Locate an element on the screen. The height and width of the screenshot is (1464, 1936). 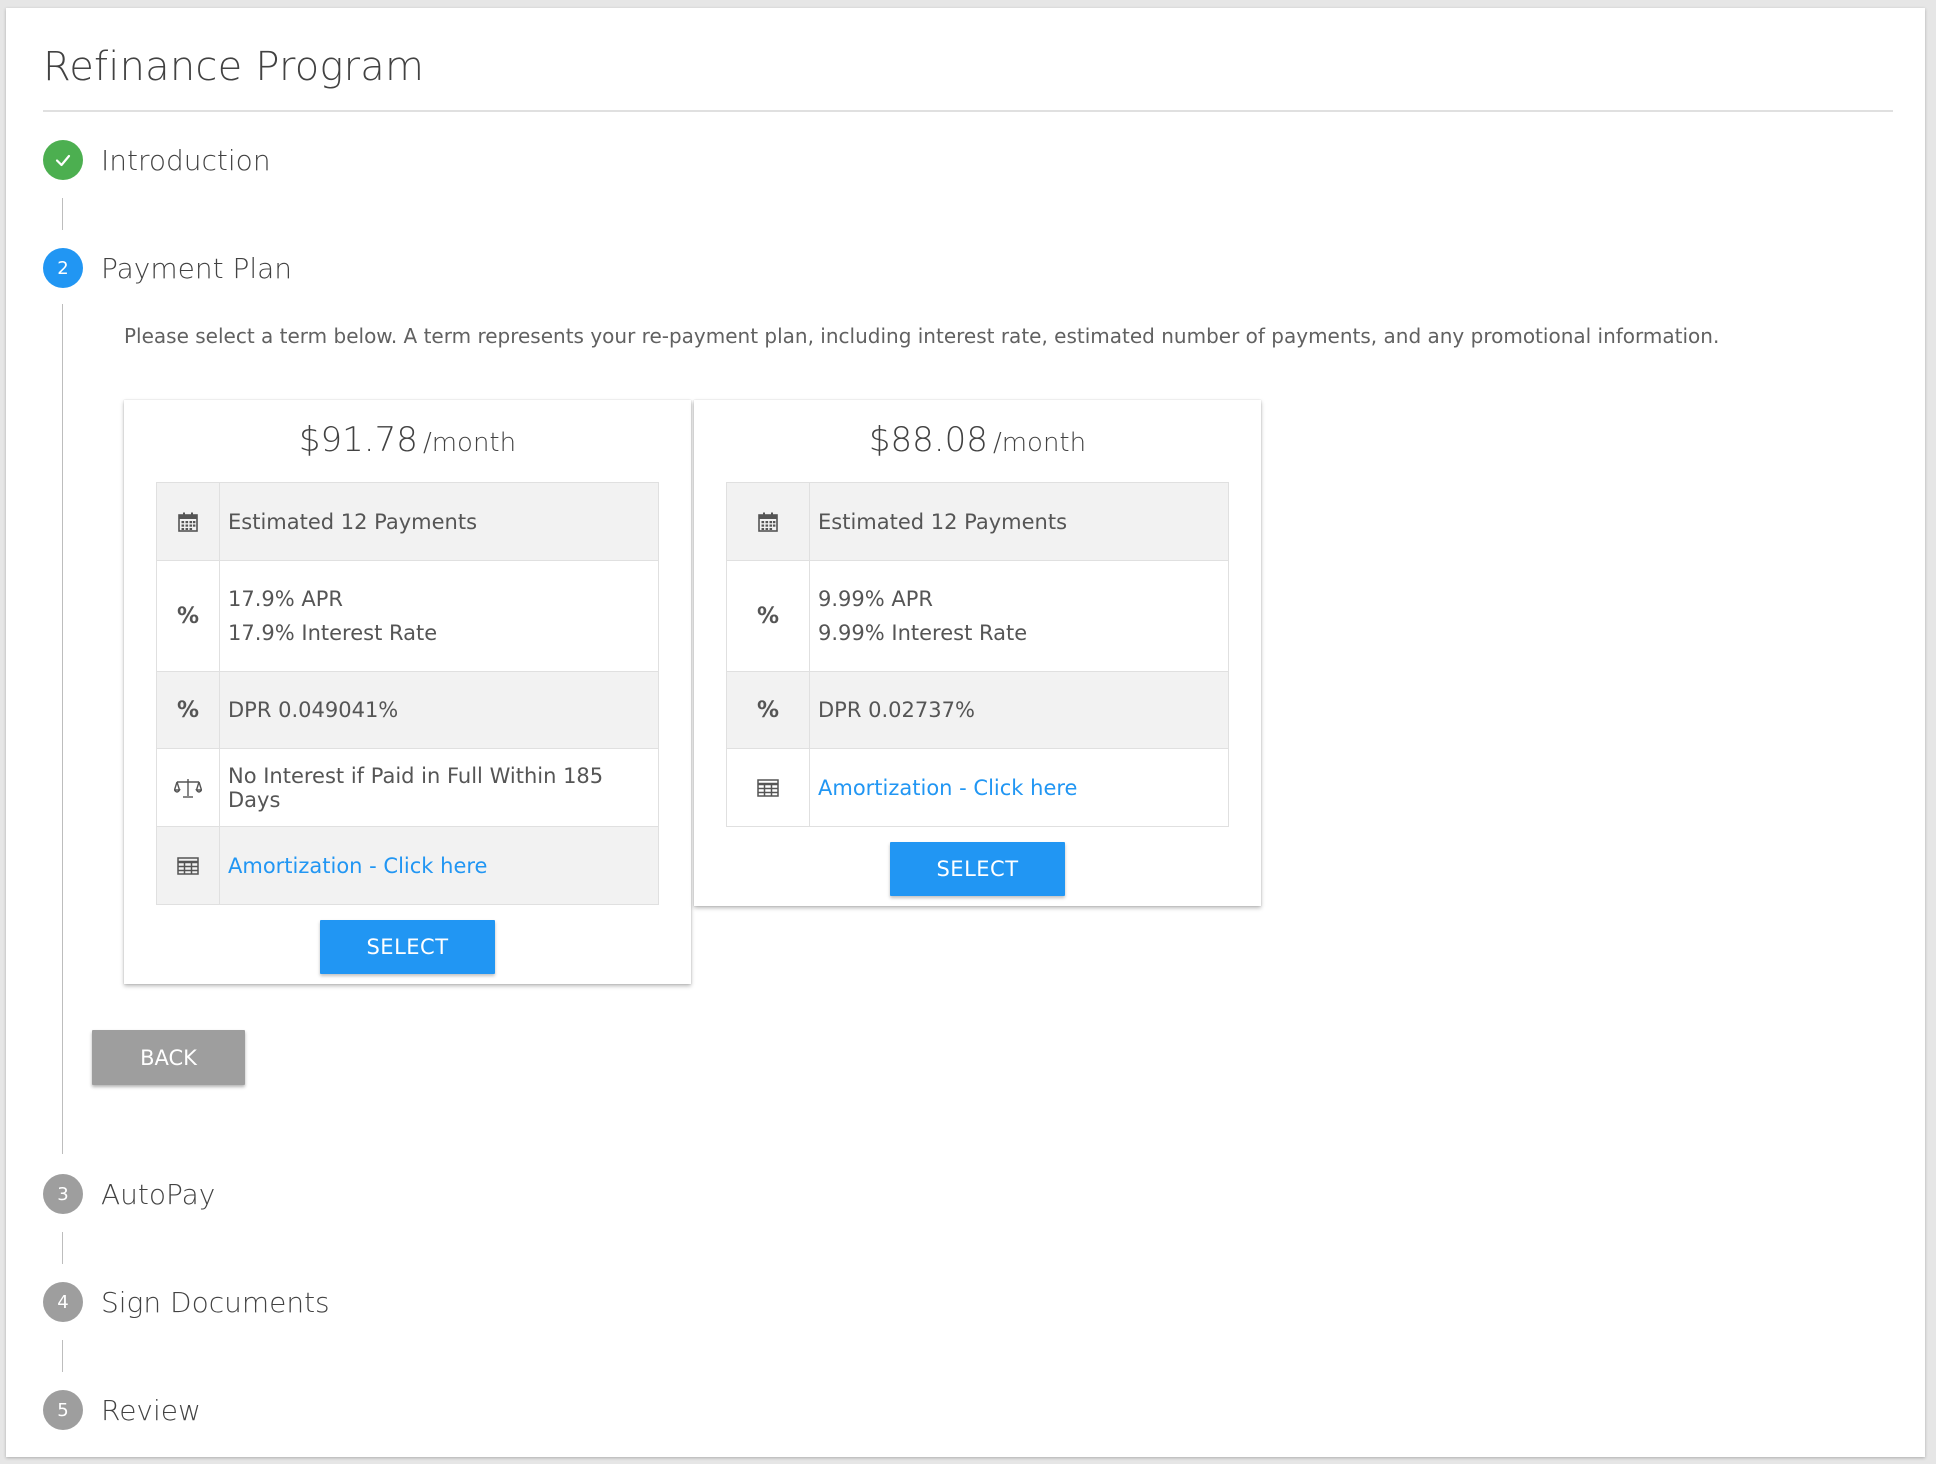
step-autopay: 3 AutoPay is located at coordinates (129, 1194).